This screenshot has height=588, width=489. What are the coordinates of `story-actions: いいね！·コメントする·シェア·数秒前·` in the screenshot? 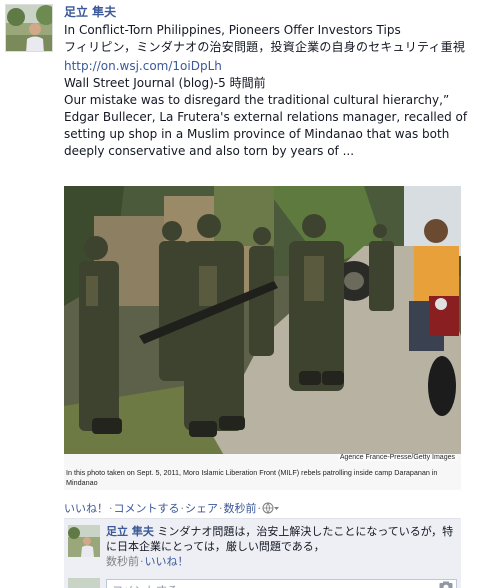 It's located at (172, 510).